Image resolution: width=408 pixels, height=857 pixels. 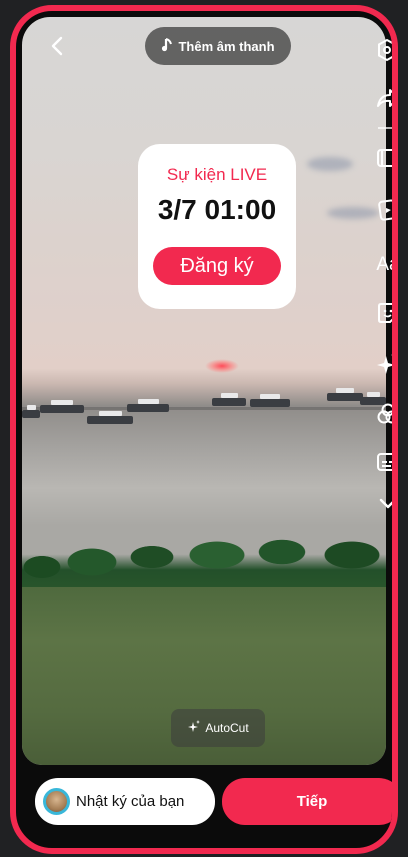 What do you see at coordinates (227, 728) in the screenshot?
I see `autocut-label: AutoCut` at bounding box center [227, 728].